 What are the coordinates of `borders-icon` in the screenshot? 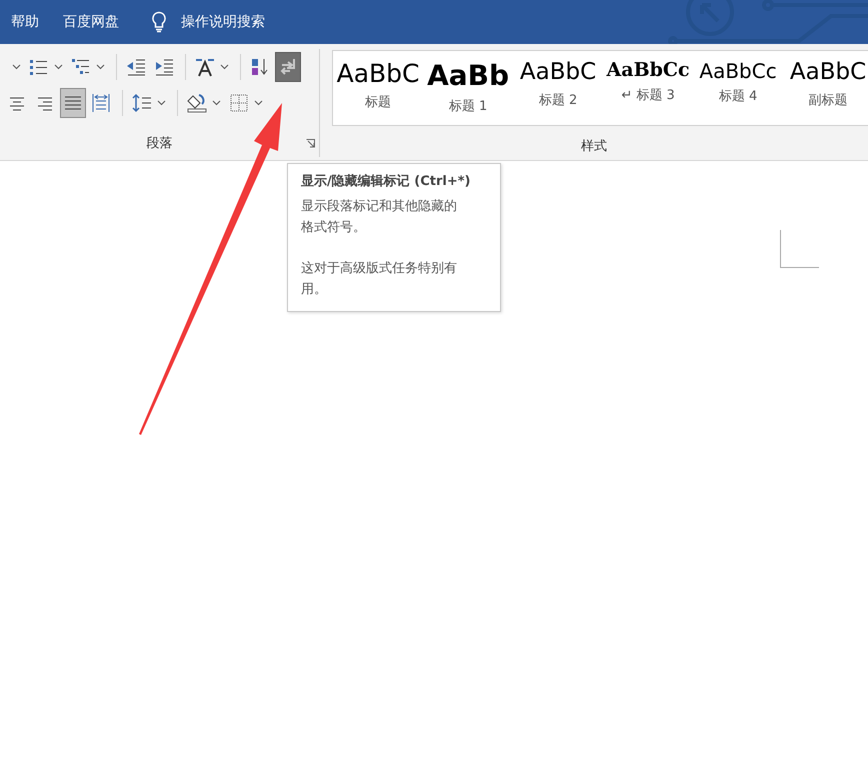 It's located at (239, 103).